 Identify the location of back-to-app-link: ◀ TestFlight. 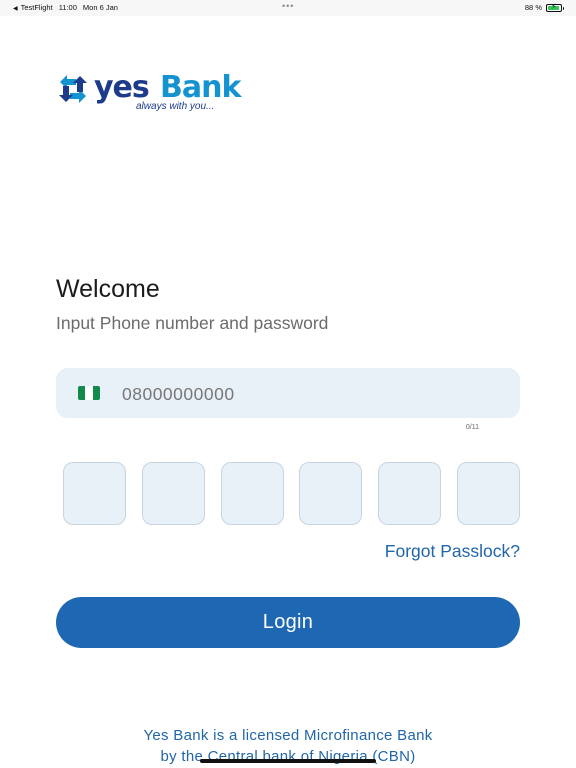
(33, 7).